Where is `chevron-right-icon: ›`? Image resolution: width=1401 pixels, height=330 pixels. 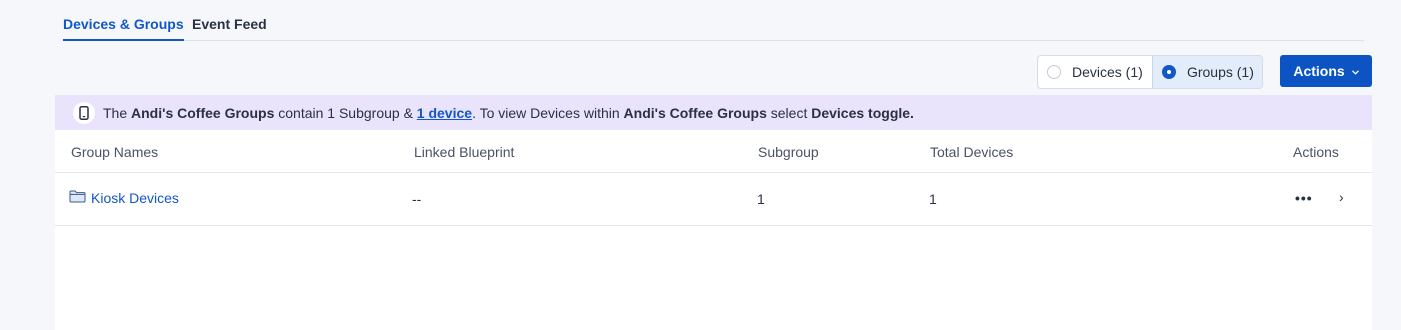 chevron-right-icon: › is located at coordinates (1341, 197).